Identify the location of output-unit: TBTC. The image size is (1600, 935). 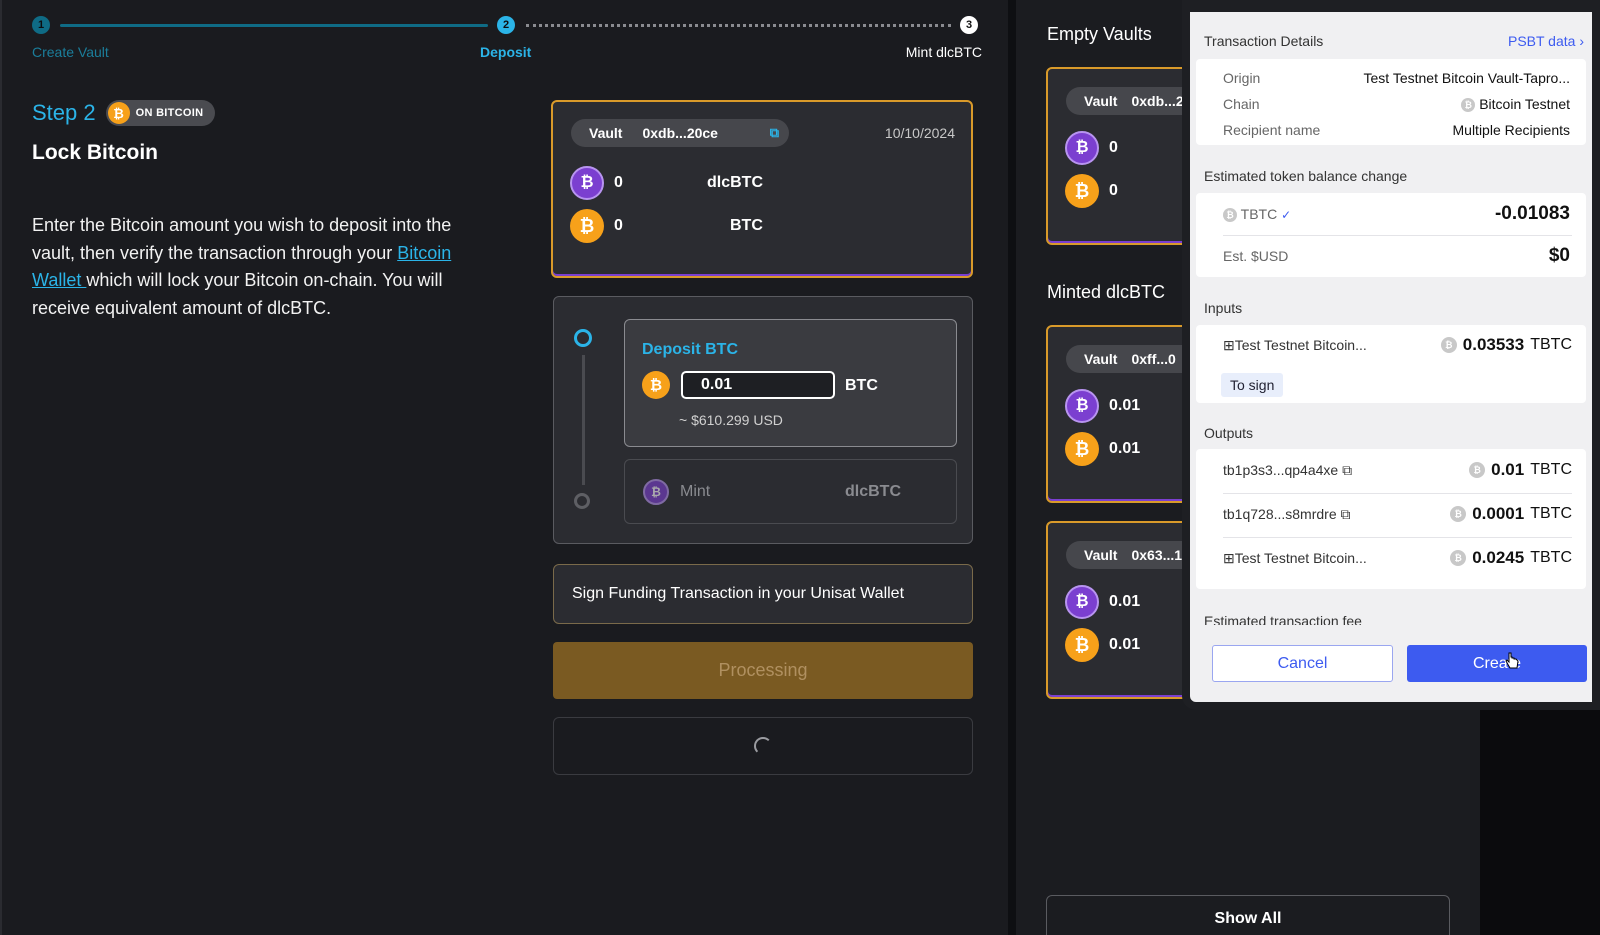
(1551, 469).